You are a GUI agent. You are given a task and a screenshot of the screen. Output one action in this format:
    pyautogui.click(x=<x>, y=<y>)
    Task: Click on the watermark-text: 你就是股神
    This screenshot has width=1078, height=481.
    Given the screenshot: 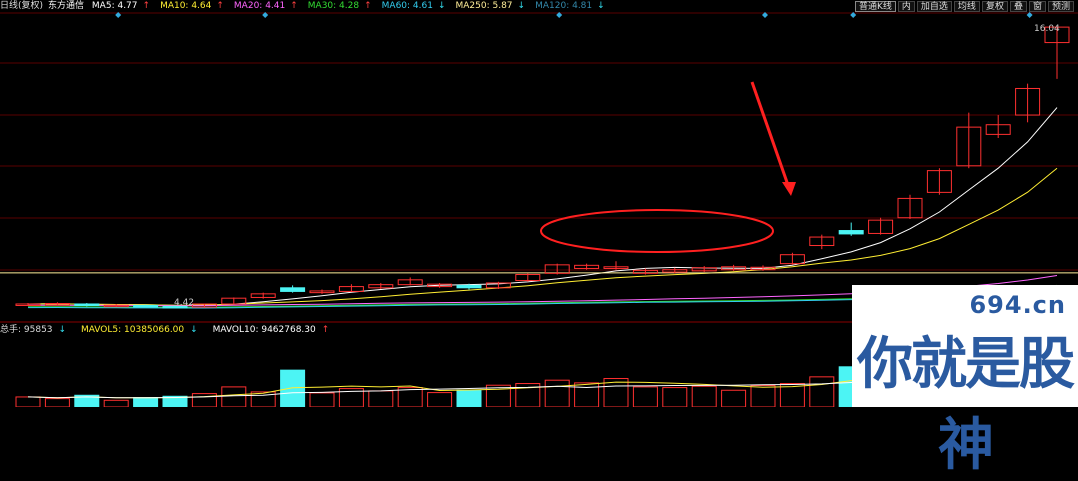 What is the action you would take?
    pyautogui.click(x=966, y=405)
    